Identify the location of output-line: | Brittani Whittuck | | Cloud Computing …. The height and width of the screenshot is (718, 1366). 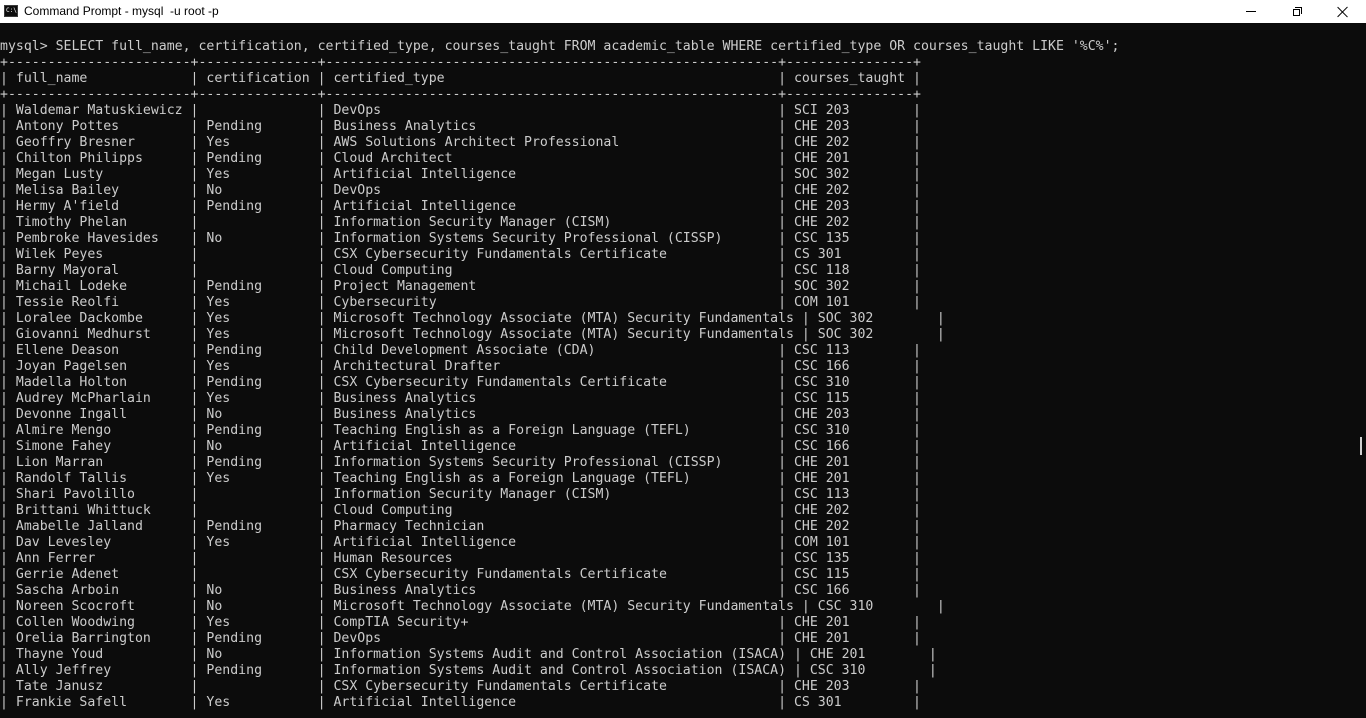
(460, 510).